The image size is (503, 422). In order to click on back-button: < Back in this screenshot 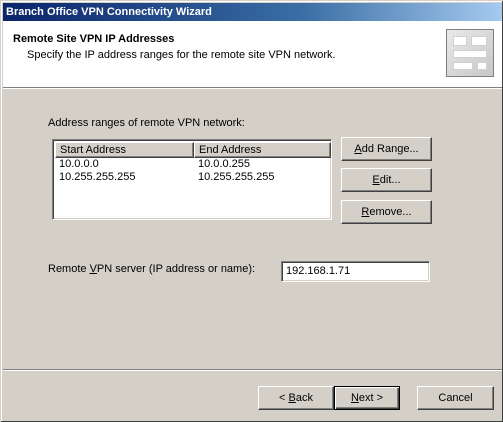, I will do `click(296, 398)`.